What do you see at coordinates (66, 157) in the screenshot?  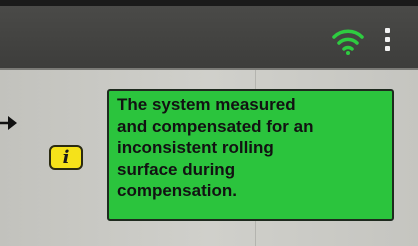 I see `info-icon: i` at bounding box center [66, 157].